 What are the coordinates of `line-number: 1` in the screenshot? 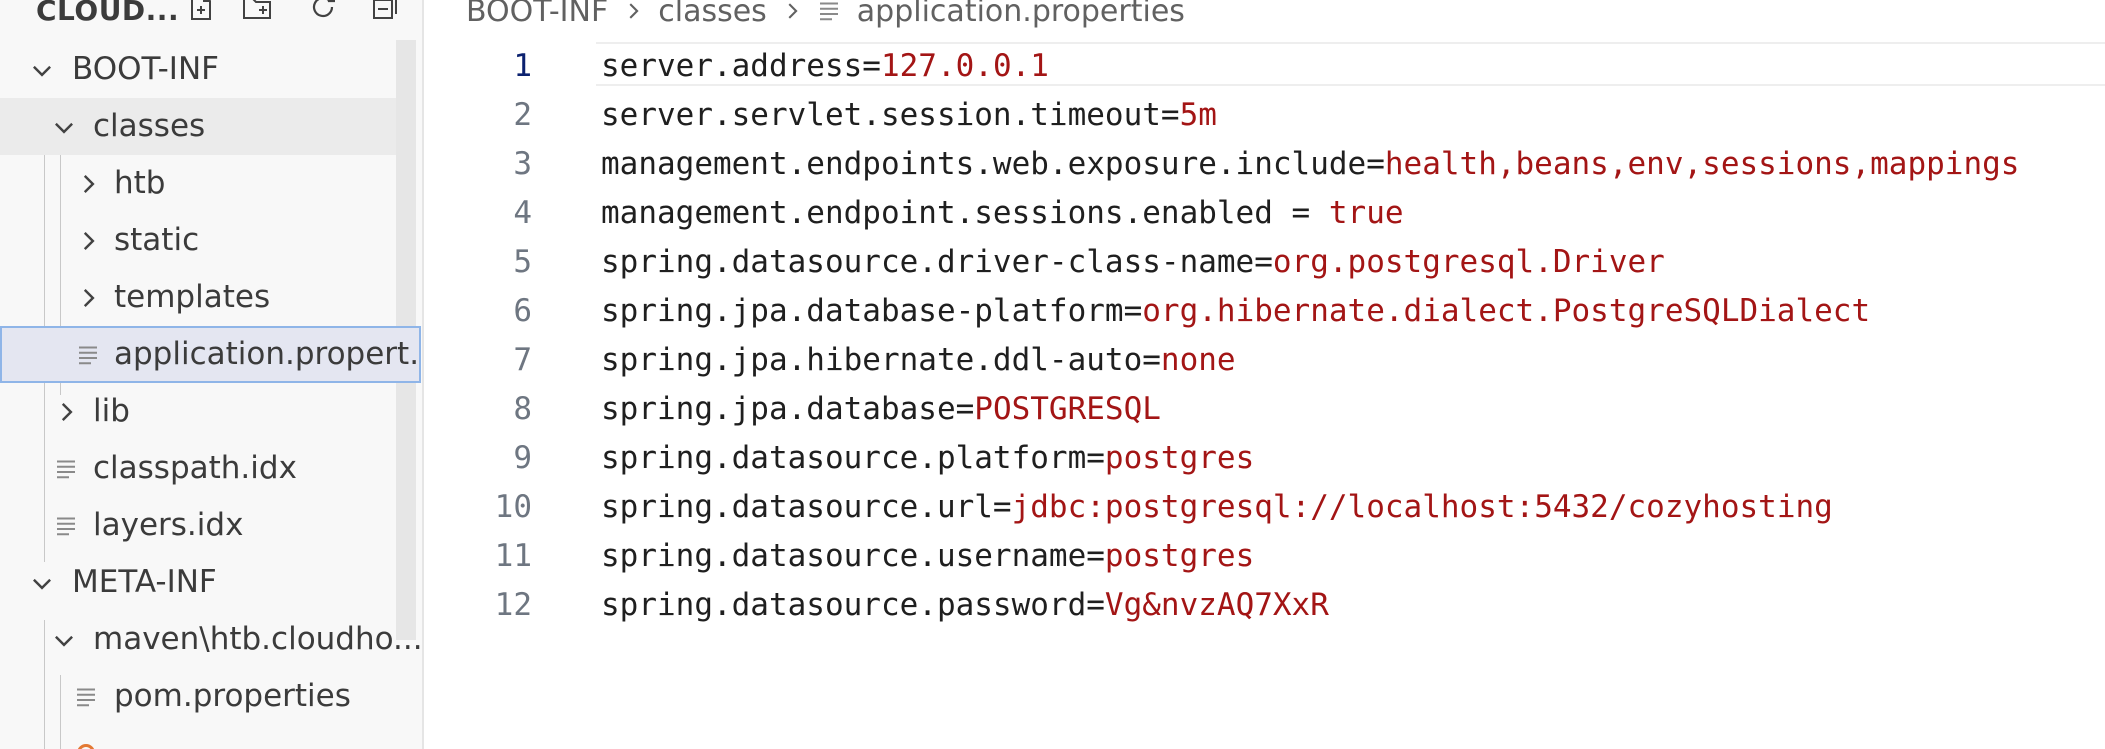 It's located at (522, 66).